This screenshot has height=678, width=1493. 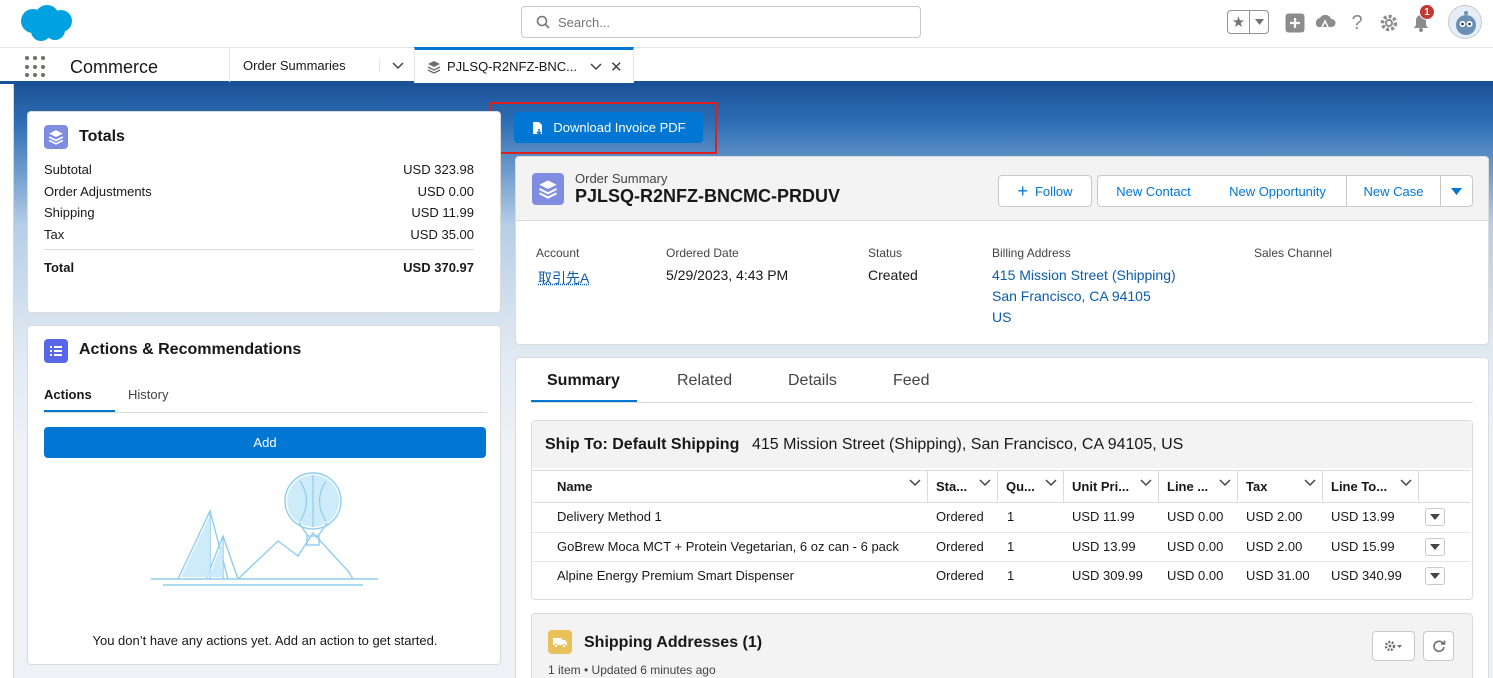 What do you see at coordinates (616, 67) in the screenshot?
I see `close-tab-icon: ✕` at bounding box center [616, 67].